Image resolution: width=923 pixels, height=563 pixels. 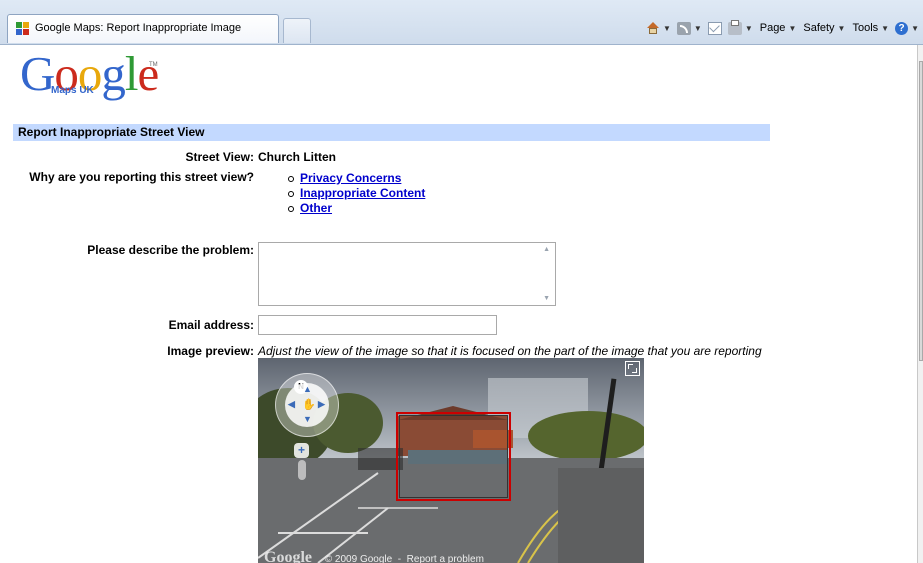 What do you see at coordinates (307, 389) in the screenshot?
I see `pan-up-icon: ▲` at bounding box center [307, 389].